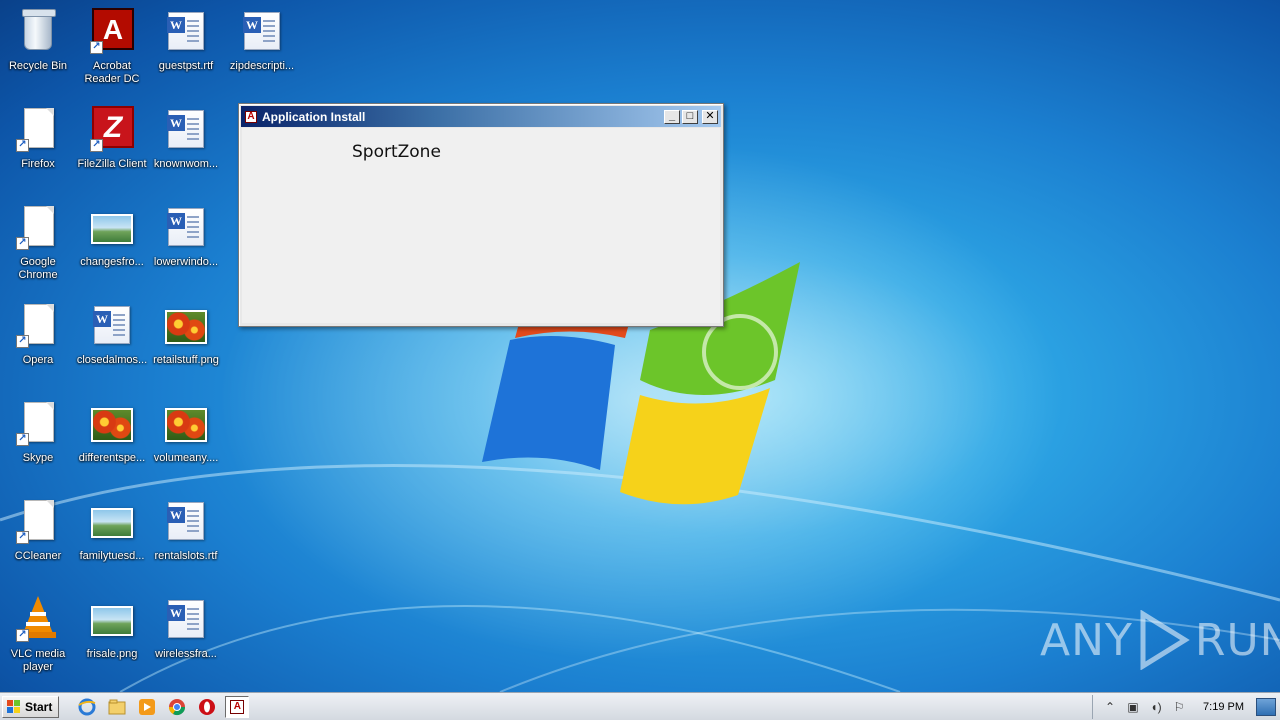 Image resolution: width=1280 pixels, height=720 pixels. I want to click on start-button: Start, so click(31, 706).